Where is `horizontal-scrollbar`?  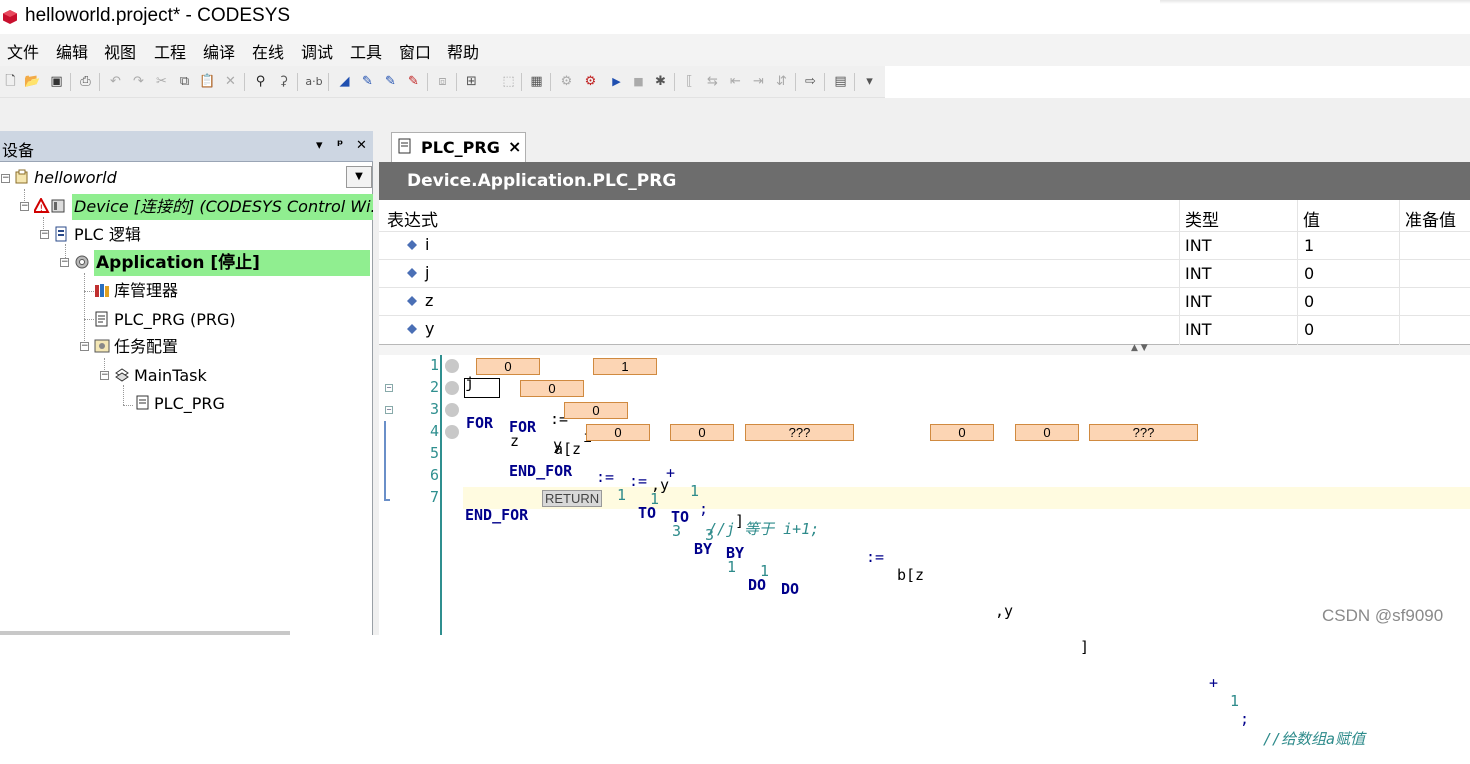 horizontal-scrollbar is located at coordinates (145, 633).